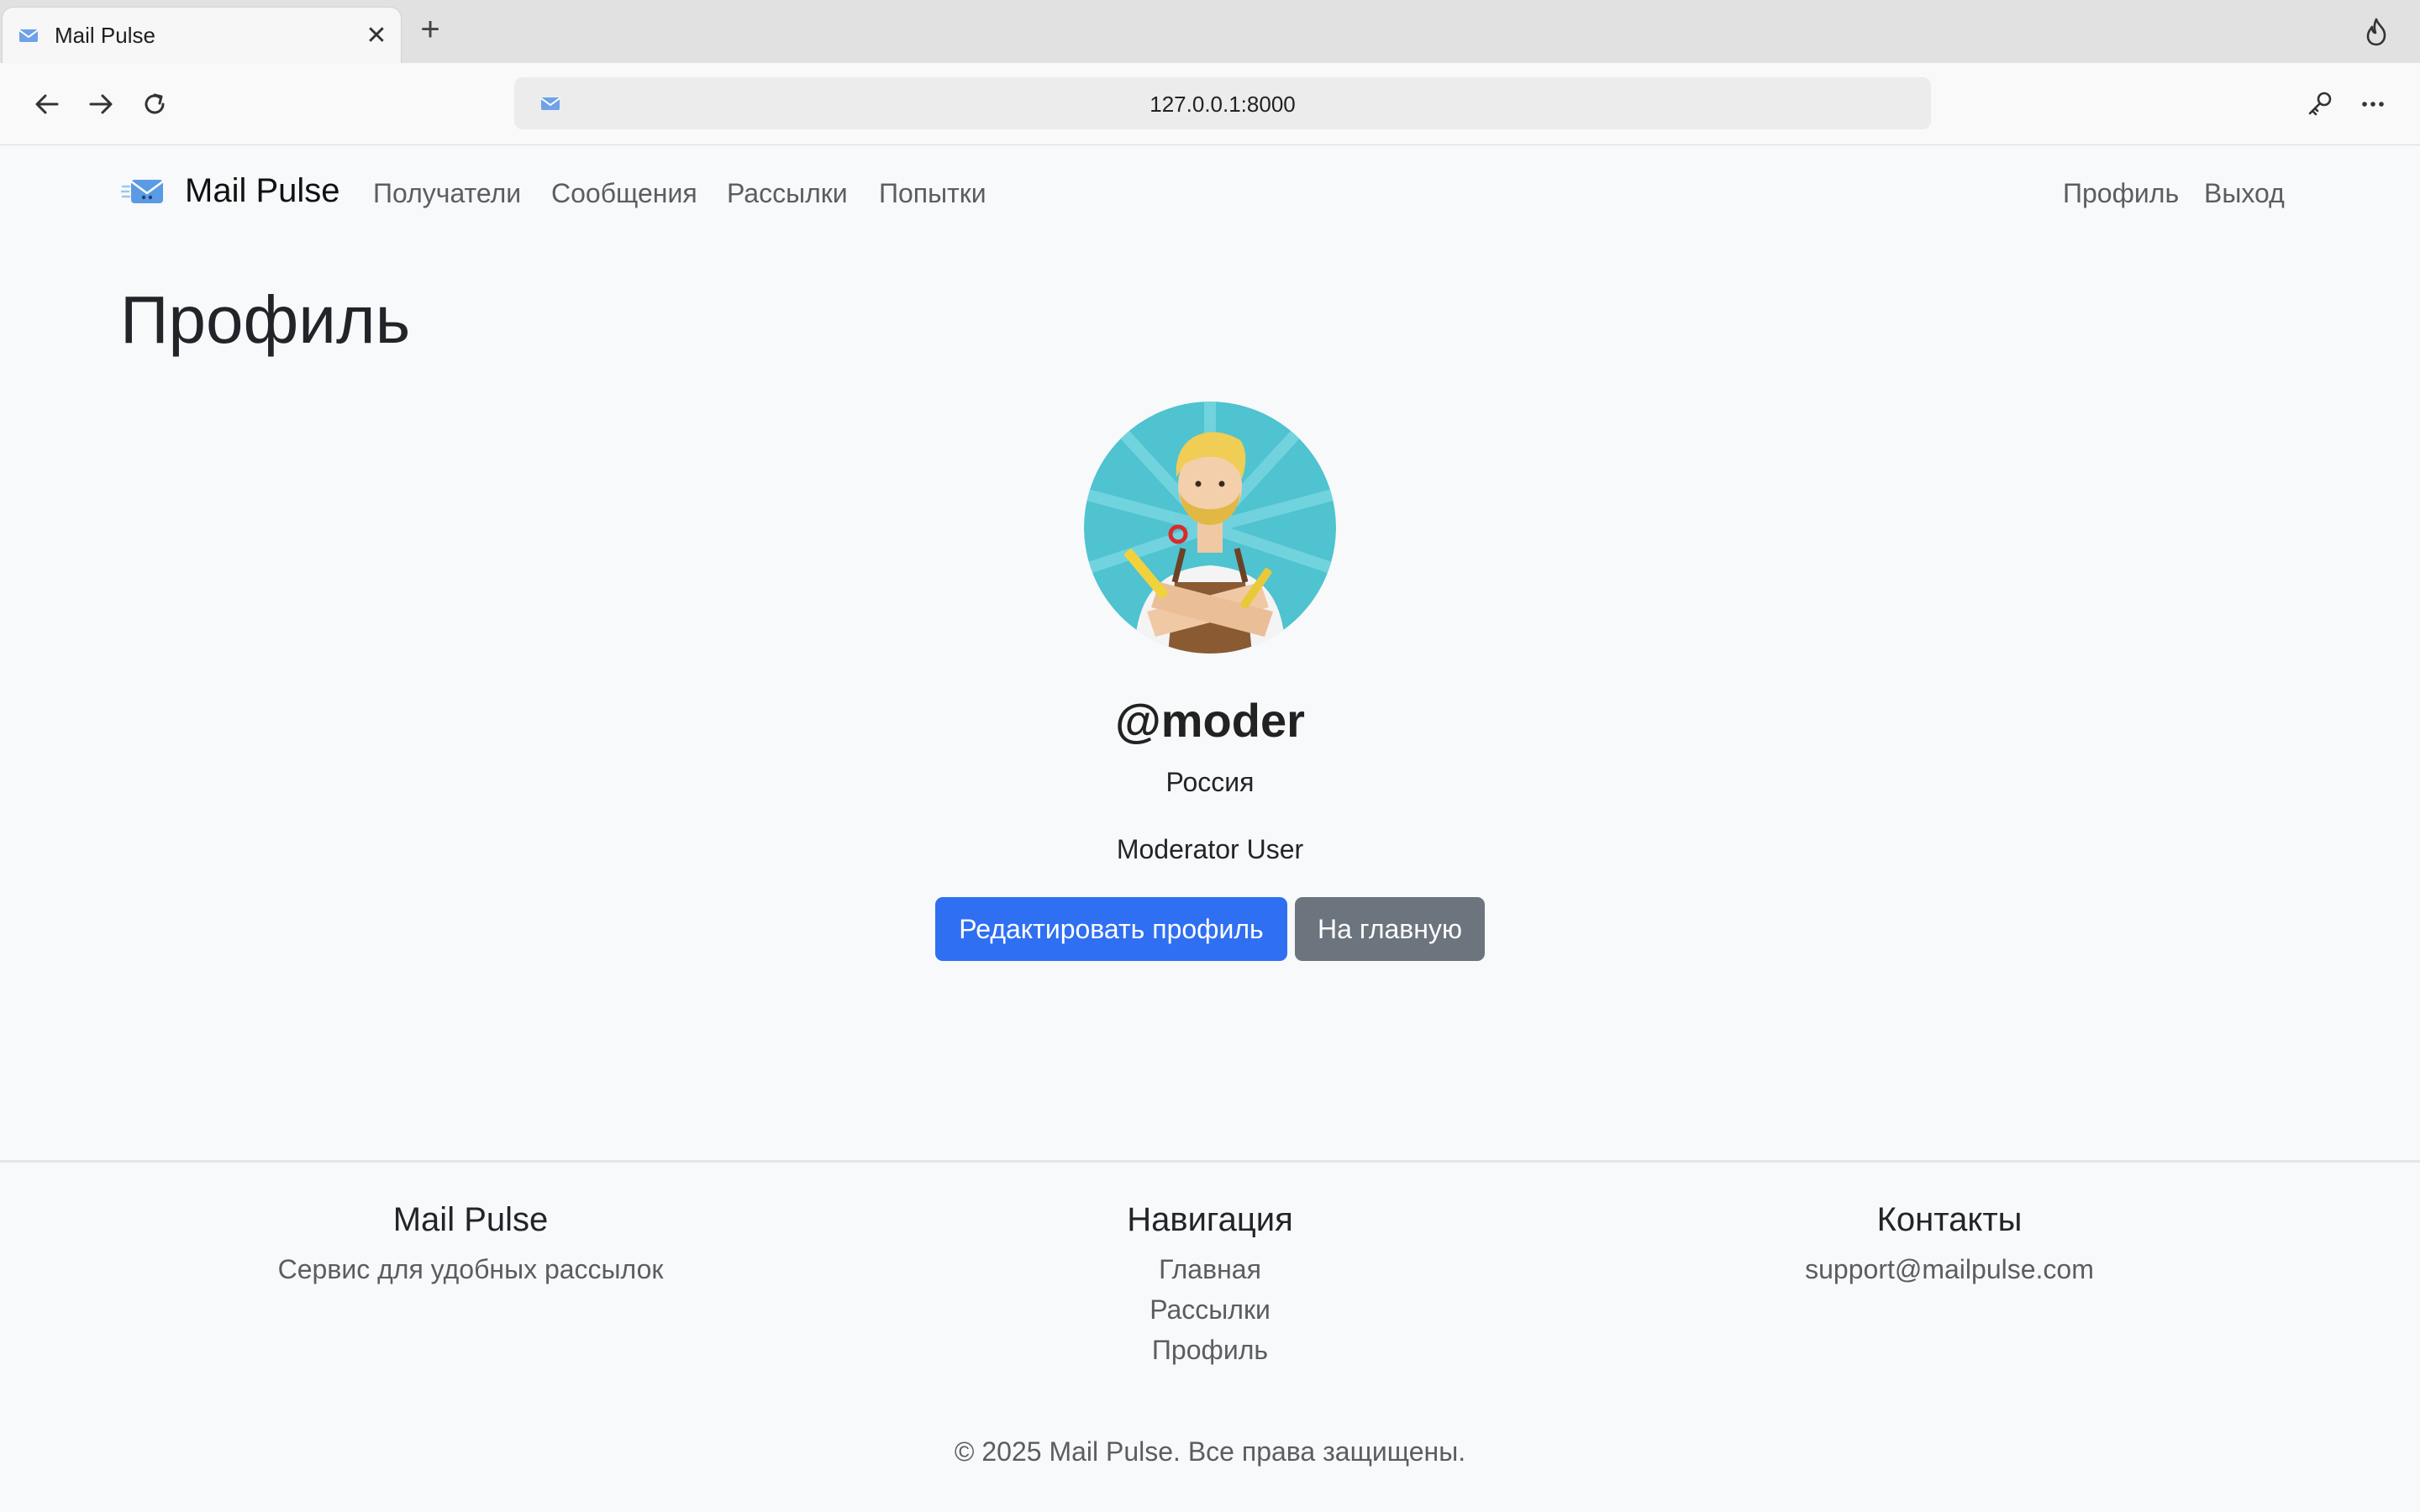 The width and height of the screenshot is (2420, 1512). I want to click on edit-profile-button: Редактировать профиль, so click(1111, 929).